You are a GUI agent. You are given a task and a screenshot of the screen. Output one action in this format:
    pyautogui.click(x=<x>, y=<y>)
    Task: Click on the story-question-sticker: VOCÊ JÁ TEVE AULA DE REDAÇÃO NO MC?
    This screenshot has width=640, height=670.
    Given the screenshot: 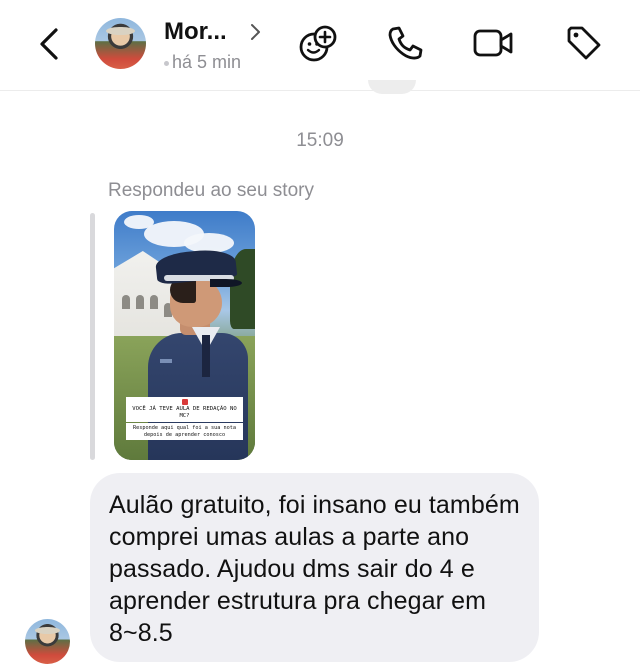 What is the action you would take?
    pyautogui.click(x=184, y=409)
    